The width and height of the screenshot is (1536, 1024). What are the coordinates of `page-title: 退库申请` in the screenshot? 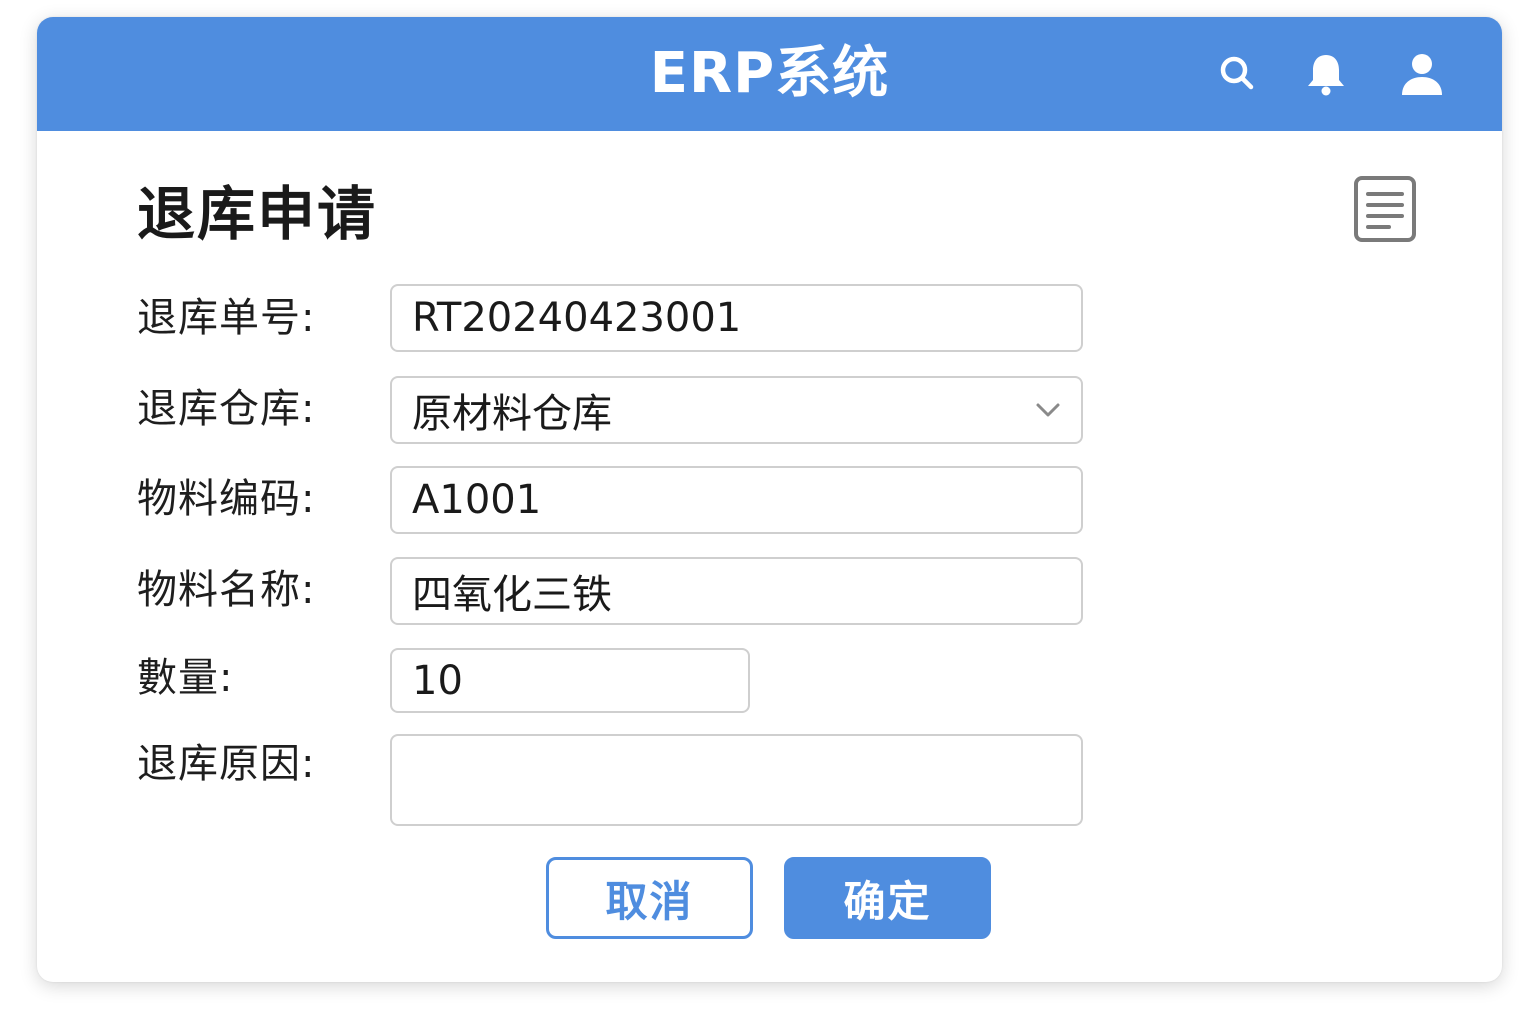 It's located at (257, 214).